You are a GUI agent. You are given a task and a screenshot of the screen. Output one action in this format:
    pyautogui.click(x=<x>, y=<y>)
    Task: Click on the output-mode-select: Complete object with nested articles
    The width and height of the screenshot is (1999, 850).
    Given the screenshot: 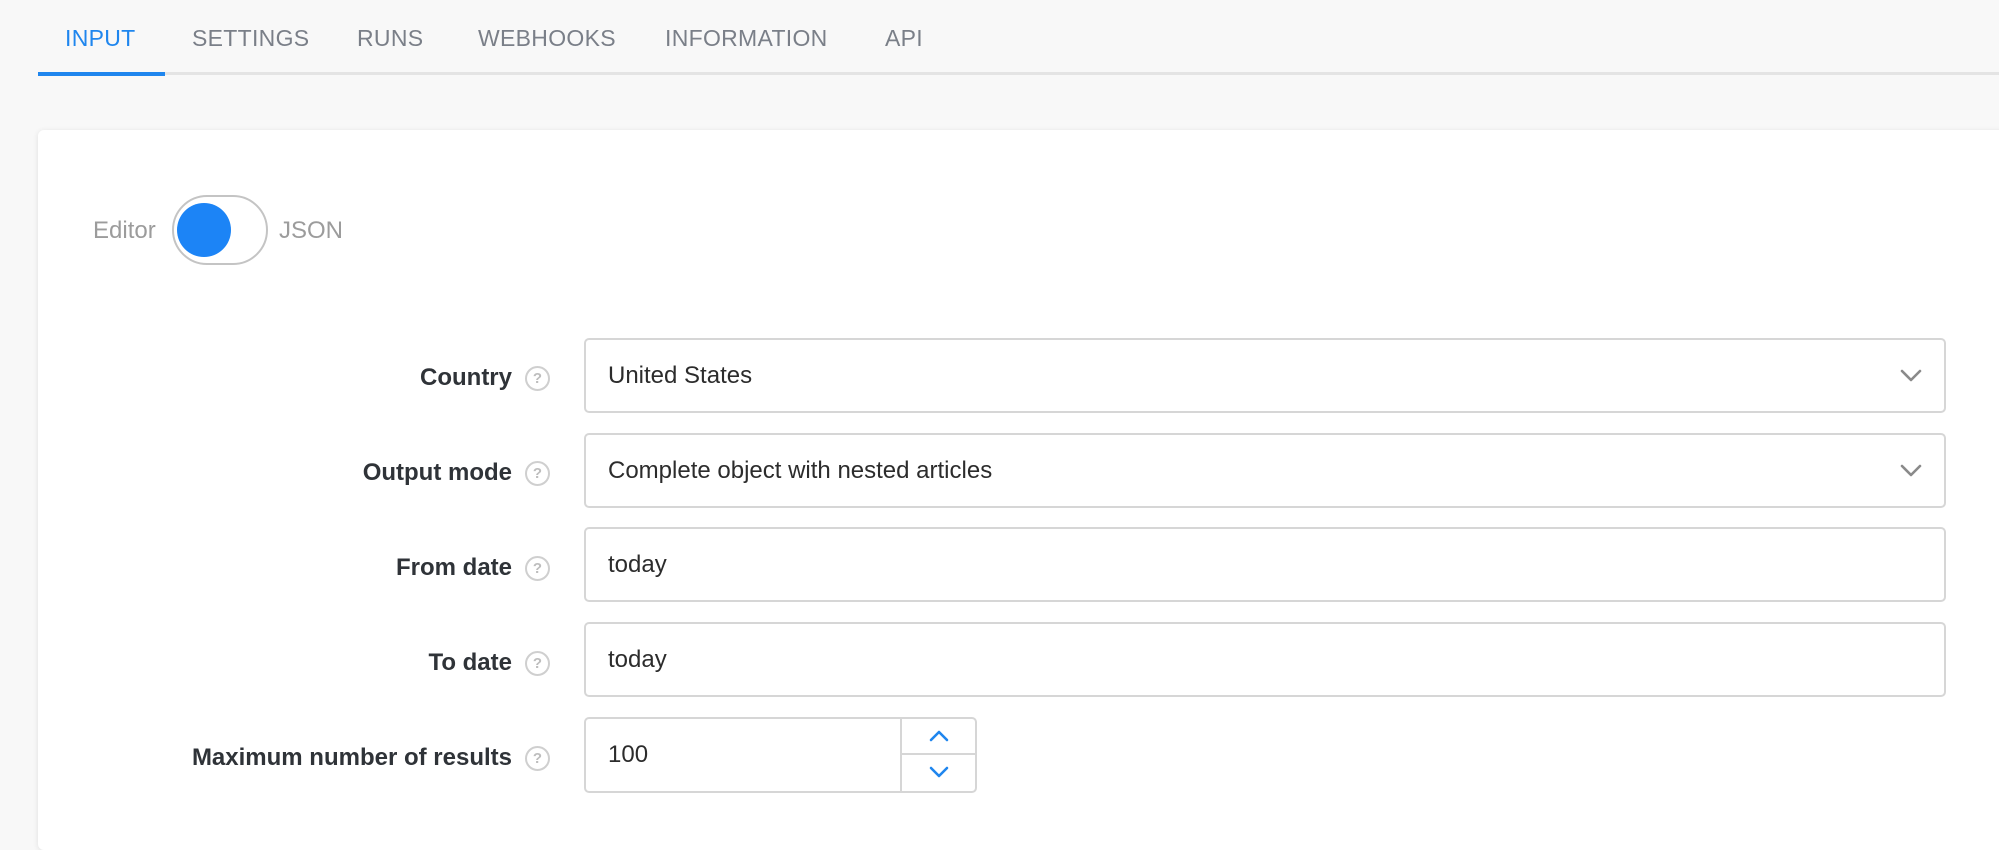 What is the action you would take?
    pyautogui.click(x=1265, y=470)
    